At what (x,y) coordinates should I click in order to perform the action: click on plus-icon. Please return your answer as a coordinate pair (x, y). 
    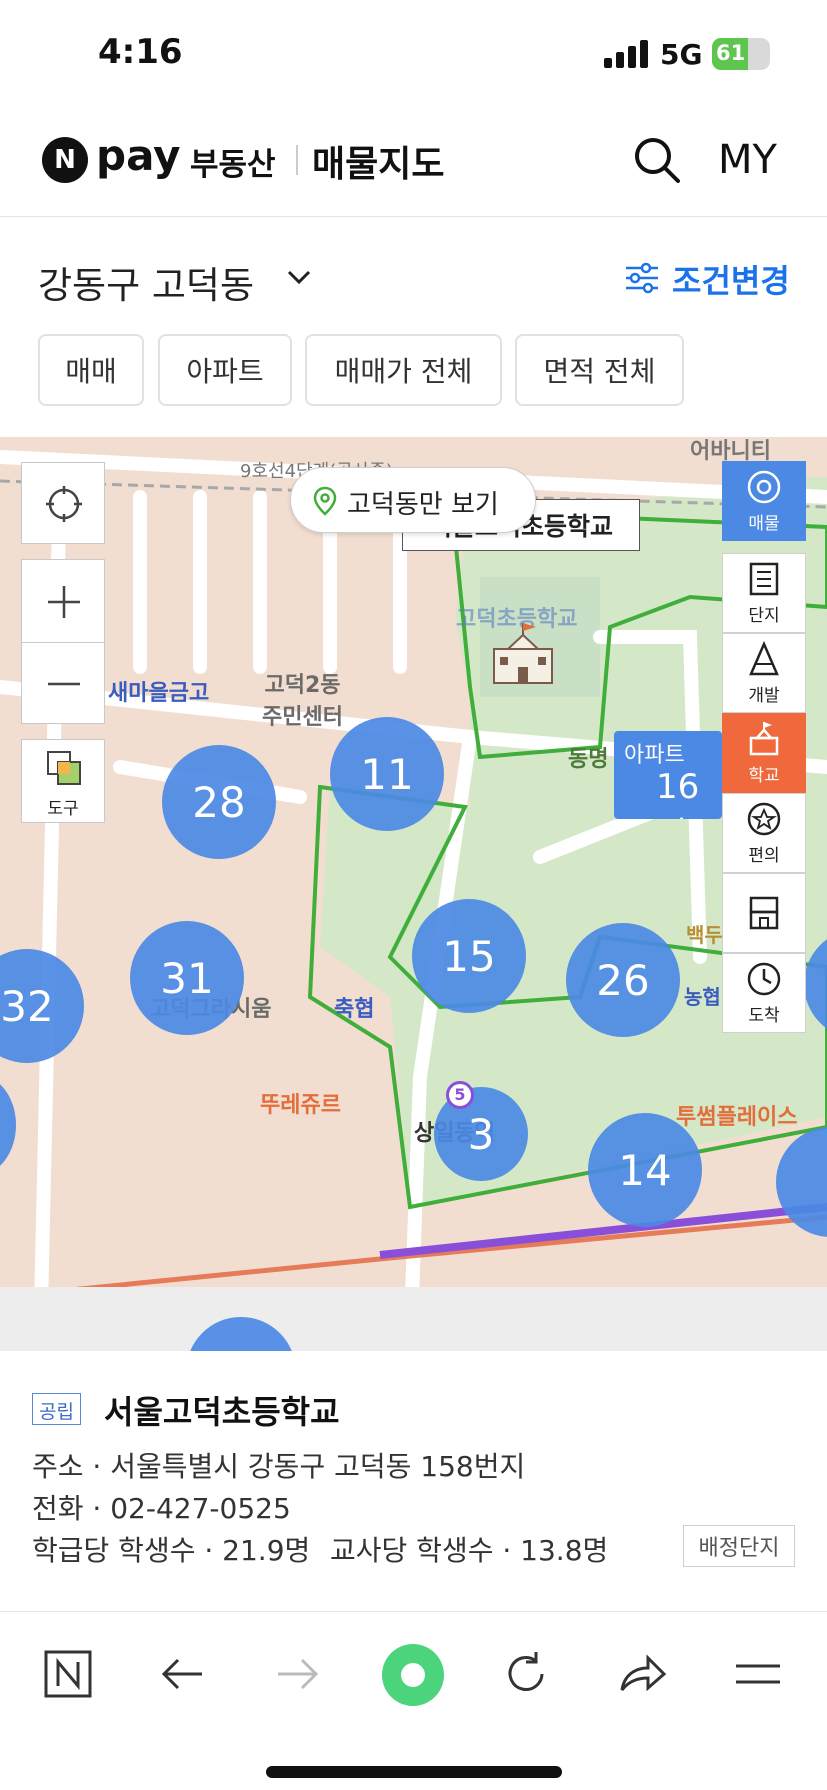
    Looking at the image, I should click on (64, 602).